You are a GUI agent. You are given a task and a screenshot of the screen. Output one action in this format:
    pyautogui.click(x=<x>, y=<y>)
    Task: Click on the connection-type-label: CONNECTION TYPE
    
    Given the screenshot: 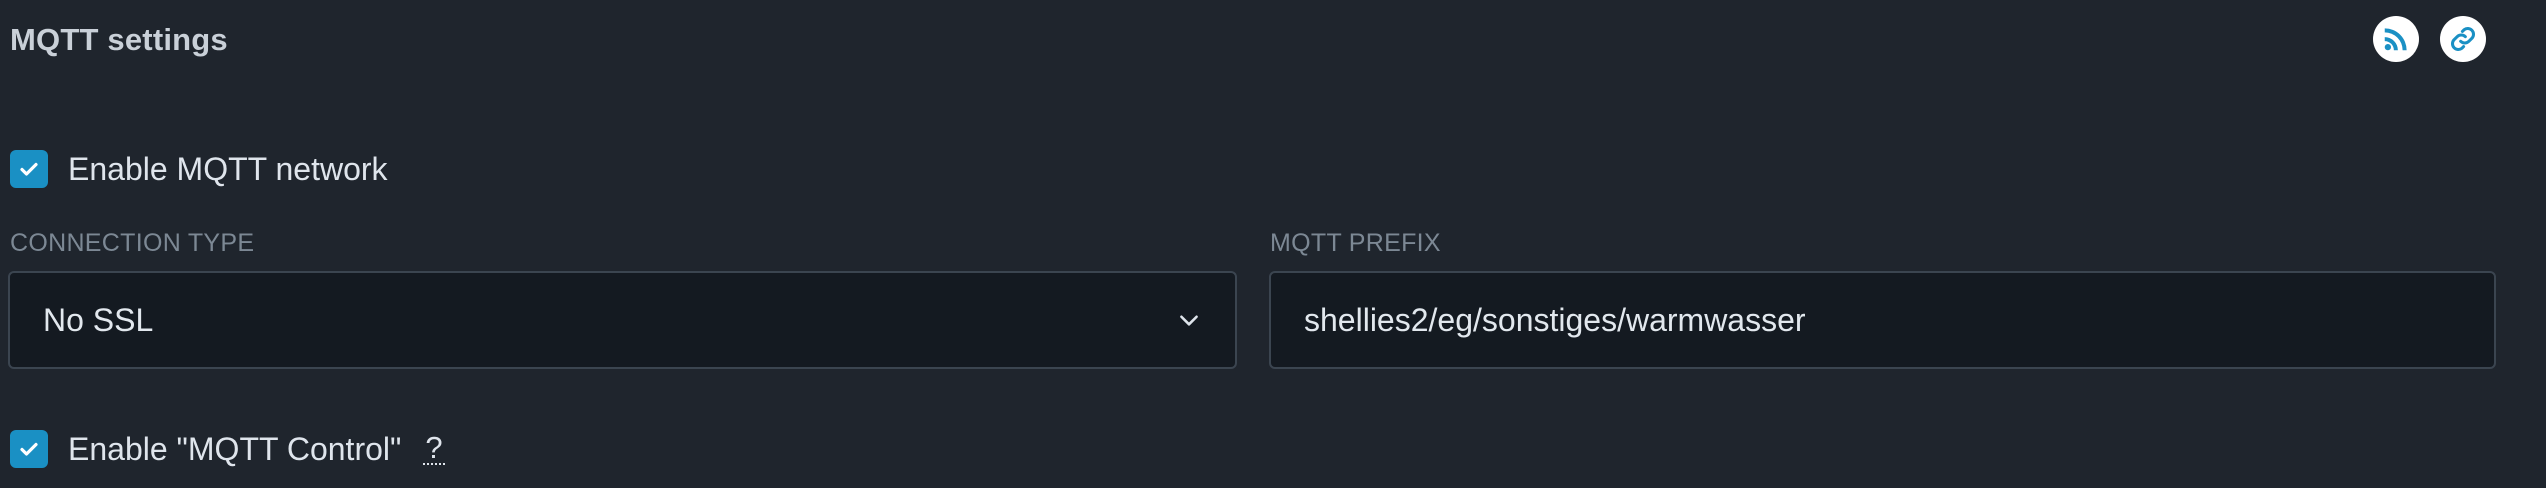 What is the action you would take?
    pyautogui.click(x=132, y=243)
    